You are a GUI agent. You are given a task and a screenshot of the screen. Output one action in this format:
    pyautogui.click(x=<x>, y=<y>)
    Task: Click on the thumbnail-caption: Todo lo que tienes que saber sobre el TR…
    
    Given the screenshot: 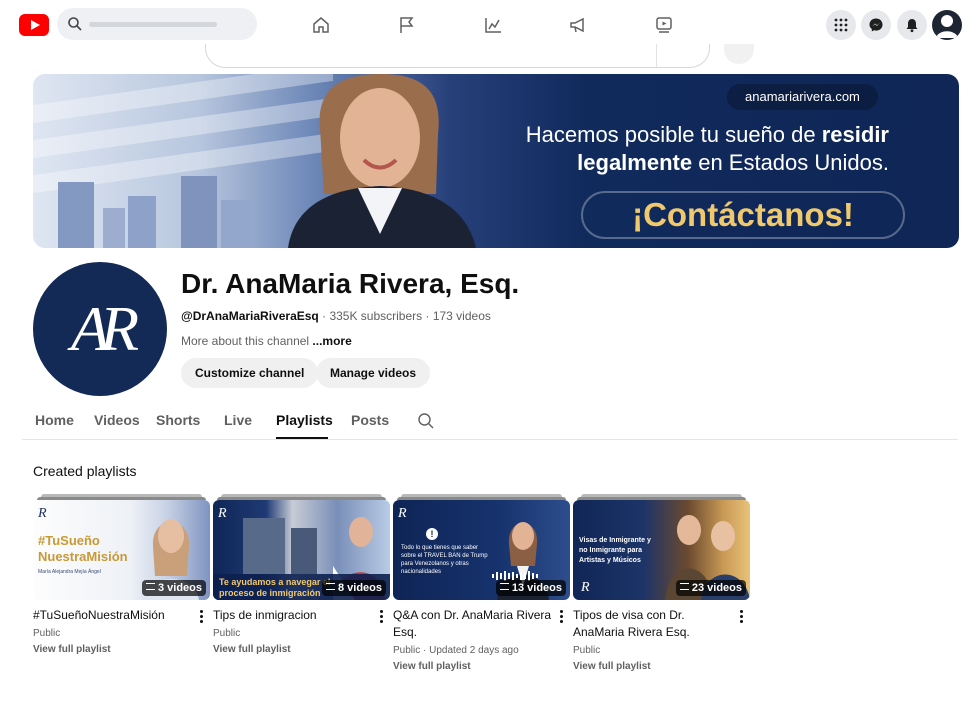 What is the action you would take?
    pyautogui.click(x=444, y=560)
    